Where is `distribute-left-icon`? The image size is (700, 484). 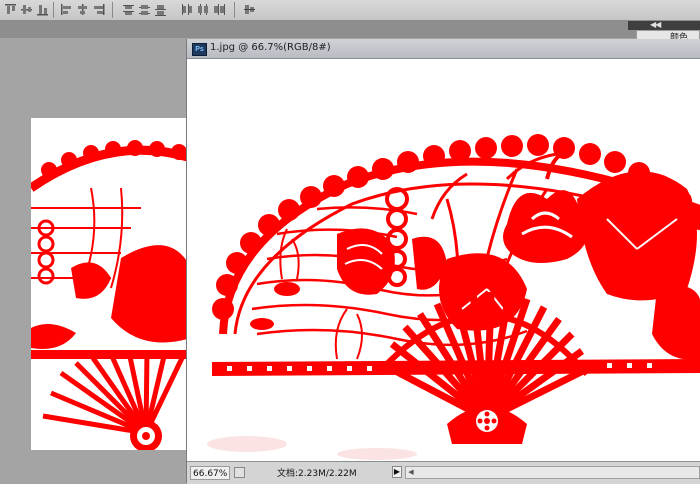
distribute-left-icon is located at coordinates (186, 9).